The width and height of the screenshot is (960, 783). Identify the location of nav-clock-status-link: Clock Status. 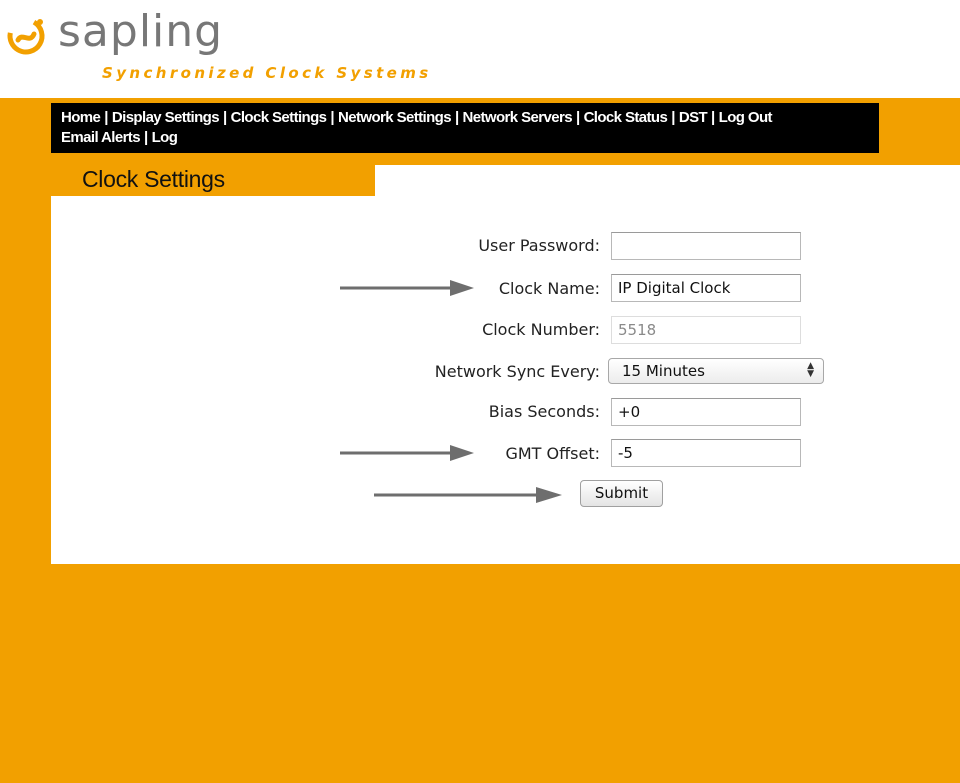
(626, 117).